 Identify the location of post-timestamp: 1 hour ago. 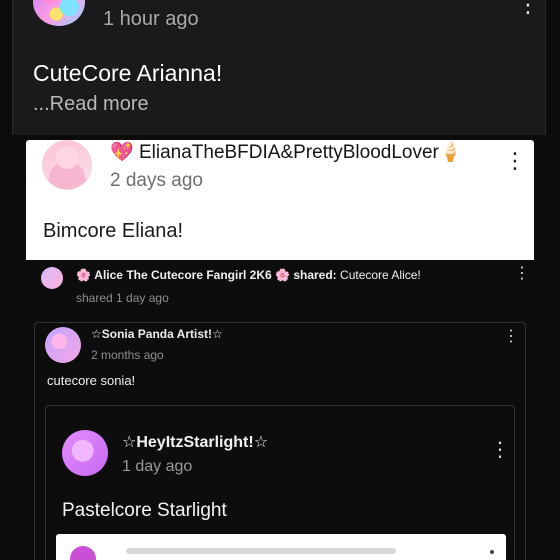
(151, 19).